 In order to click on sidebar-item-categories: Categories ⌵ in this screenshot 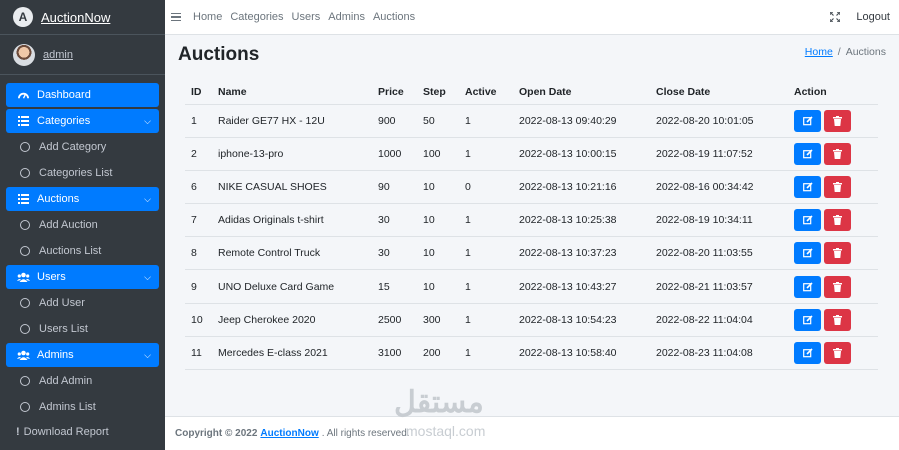, I will do `click(82, 121)`.